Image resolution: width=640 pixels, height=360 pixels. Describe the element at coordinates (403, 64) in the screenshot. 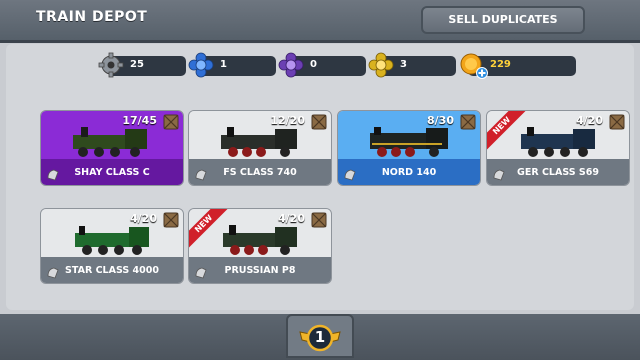

I see `resource-value: 3` at that location.